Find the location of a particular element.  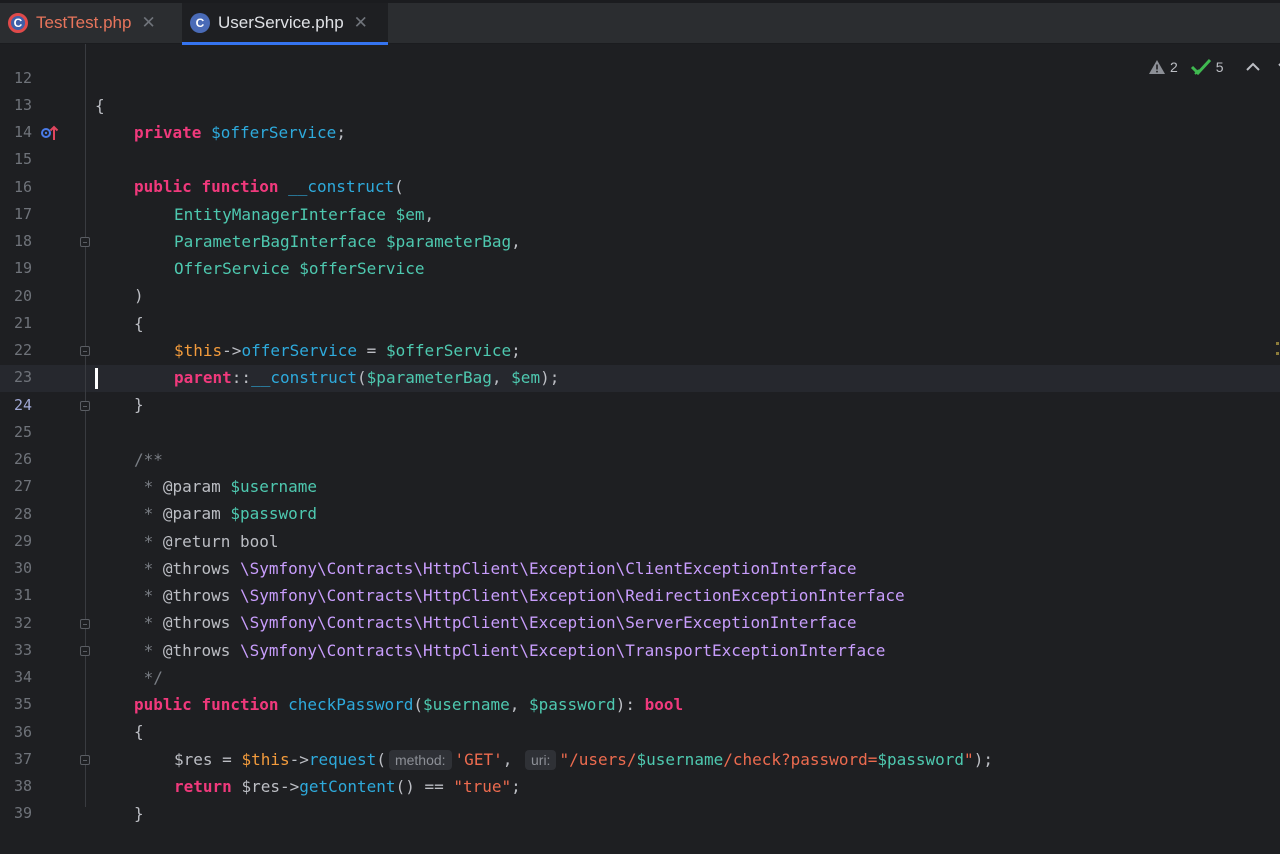

code-line: 38 } is located at coordinates (640, 784).